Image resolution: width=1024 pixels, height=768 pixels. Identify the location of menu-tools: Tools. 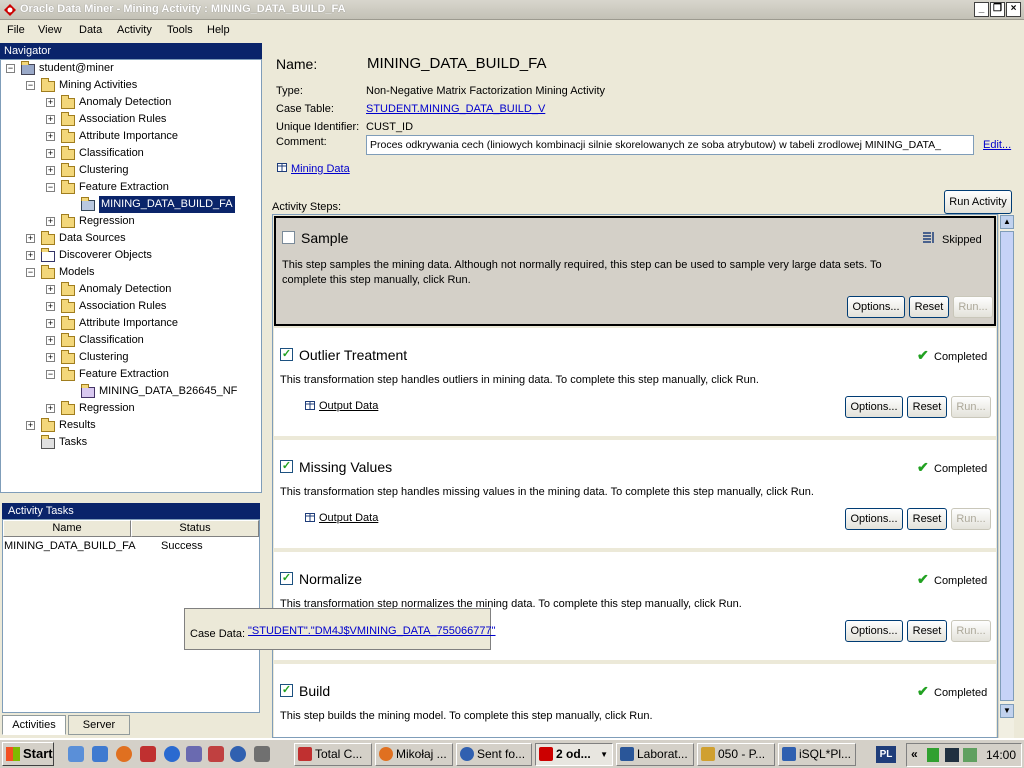
(180, 30).